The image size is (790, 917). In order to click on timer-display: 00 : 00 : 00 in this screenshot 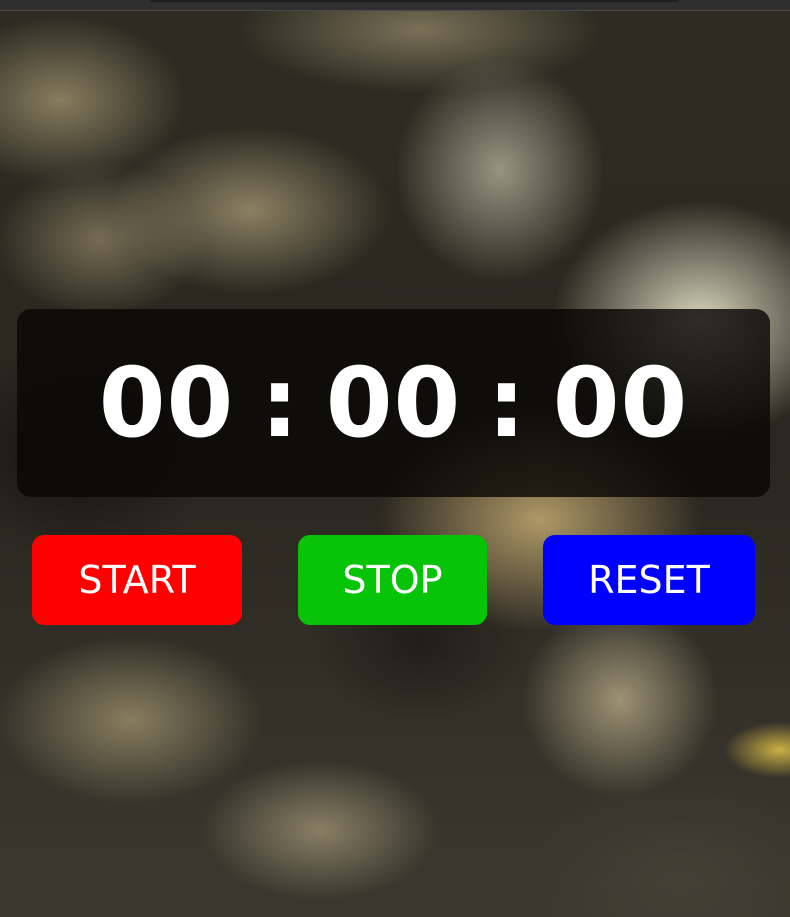, I will do `click(394, 403)`.